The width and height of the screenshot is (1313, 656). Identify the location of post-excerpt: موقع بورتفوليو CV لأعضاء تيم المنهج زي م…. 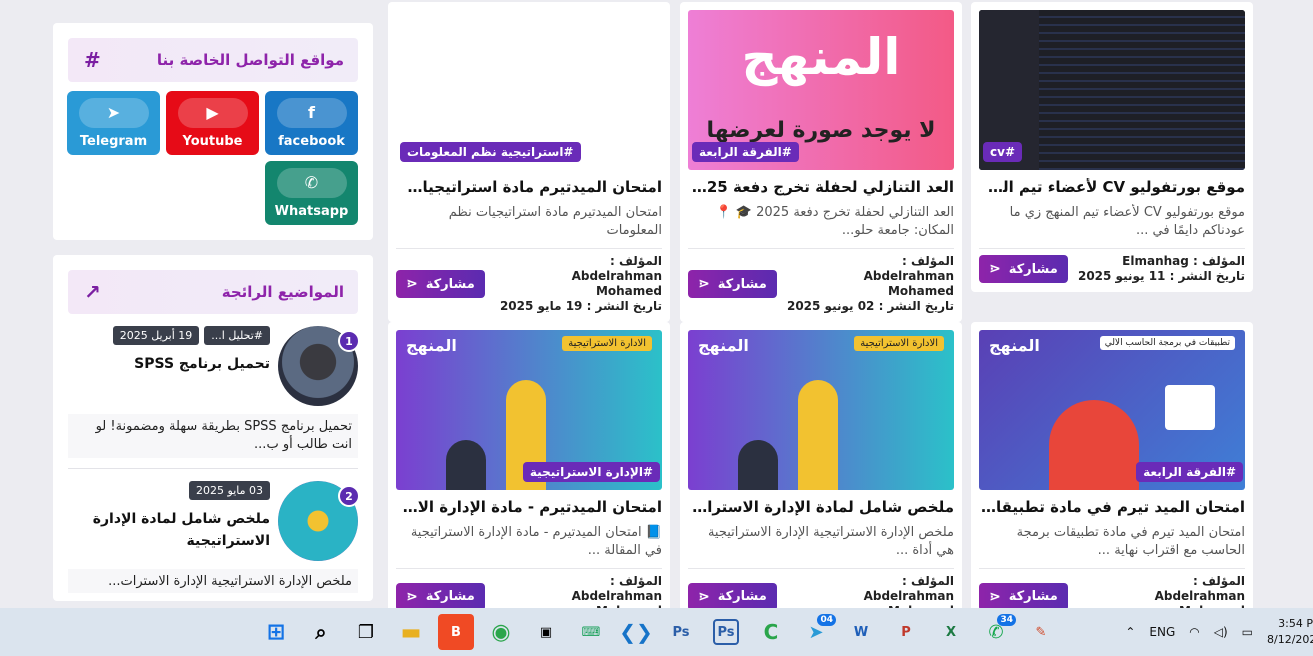
(1127, 221).